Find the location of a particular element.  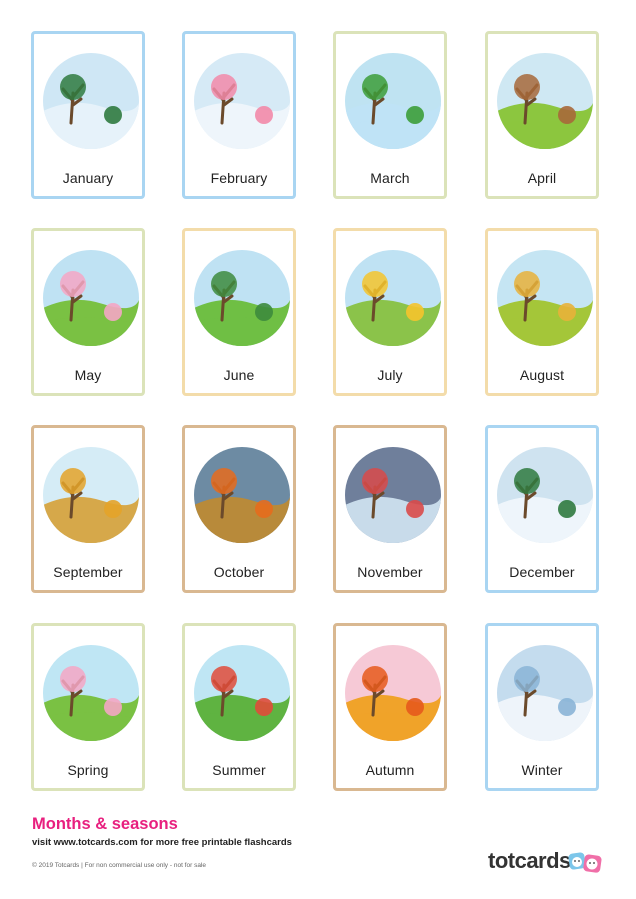

card-label: July is located at coordinates (390, 375).